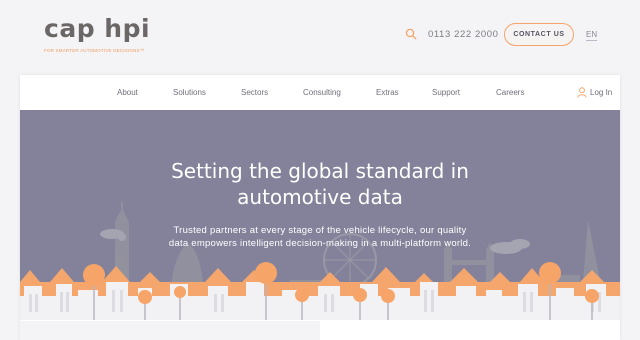 This screenshot has height=340, width=640. I want to click on content-panel, so click(170, 330).